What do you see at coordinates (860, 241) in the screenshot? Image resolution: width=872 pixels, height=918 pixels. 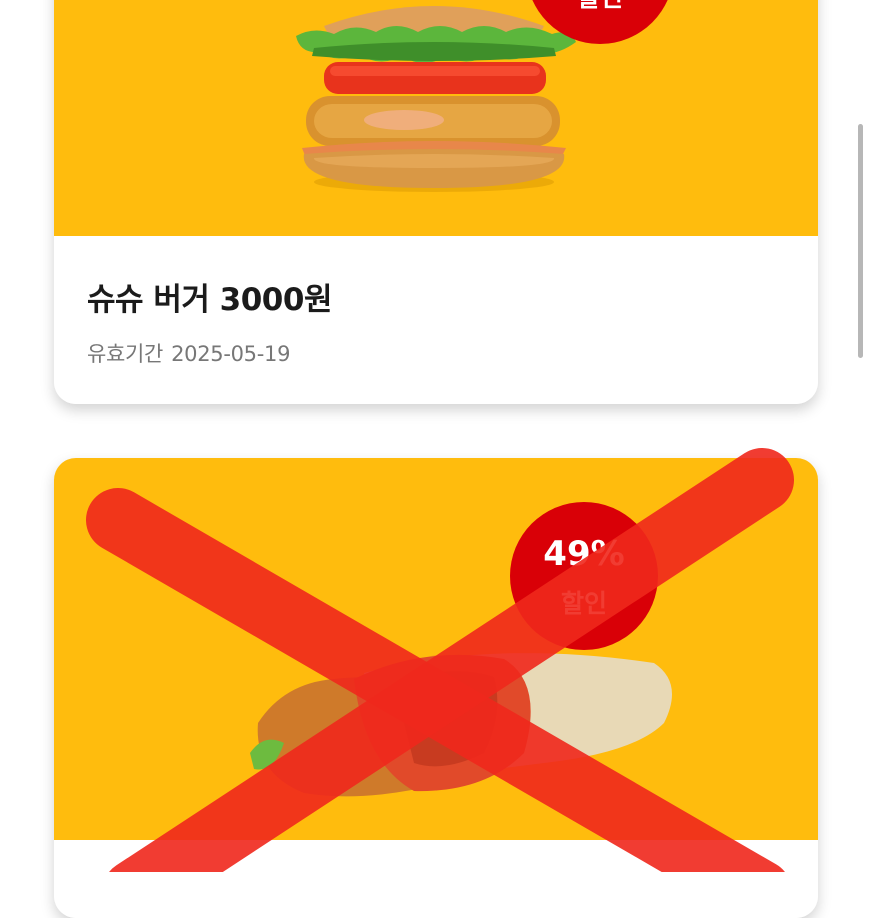 I see `scrollbar` at bounding box center [860, 241].